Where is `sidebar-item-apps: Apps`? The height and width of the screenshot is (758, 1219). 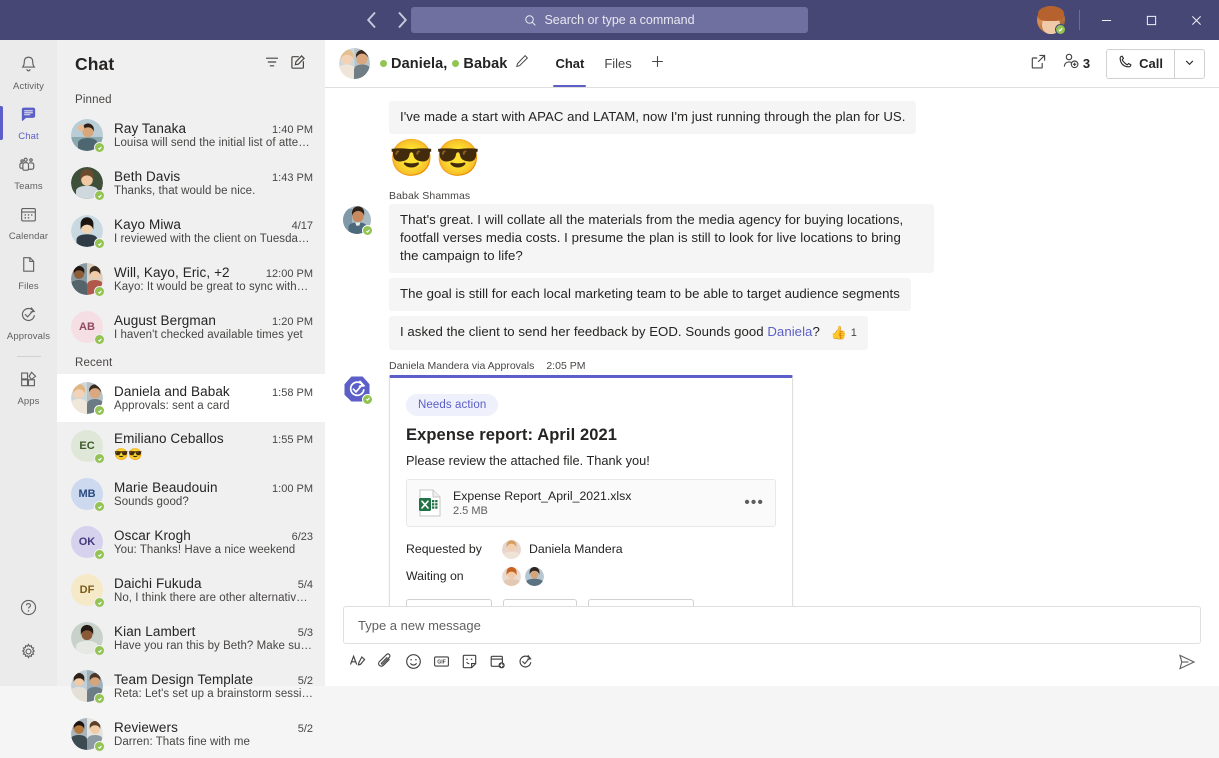 sidebar-item-apps: Apps is located at coordinates (28, 388).